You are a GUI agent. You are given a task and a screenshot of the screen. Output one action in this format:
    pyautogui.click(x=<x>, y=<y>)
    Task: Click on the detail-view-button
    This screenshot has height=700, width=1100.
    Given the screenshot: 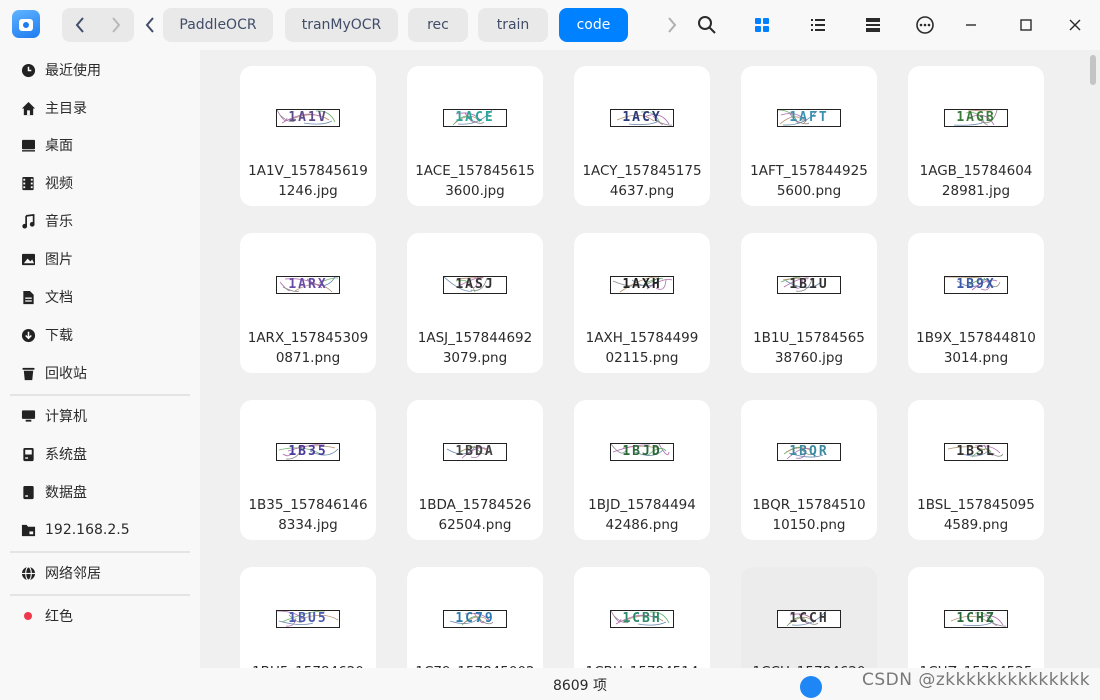 What is the action you would take?
    pyautogui.click(x=873, y=25)
    